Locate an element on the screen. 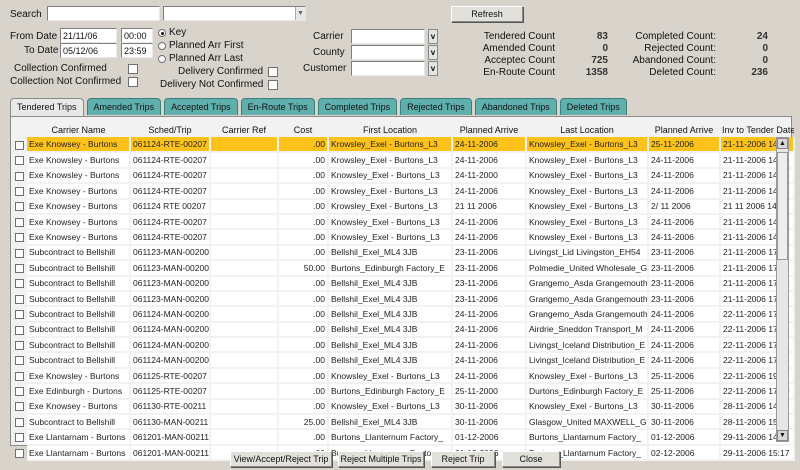 The image size is (800, 470). planned-arrive-cell: 30-11-2006 is located at coordinates (489, 422).